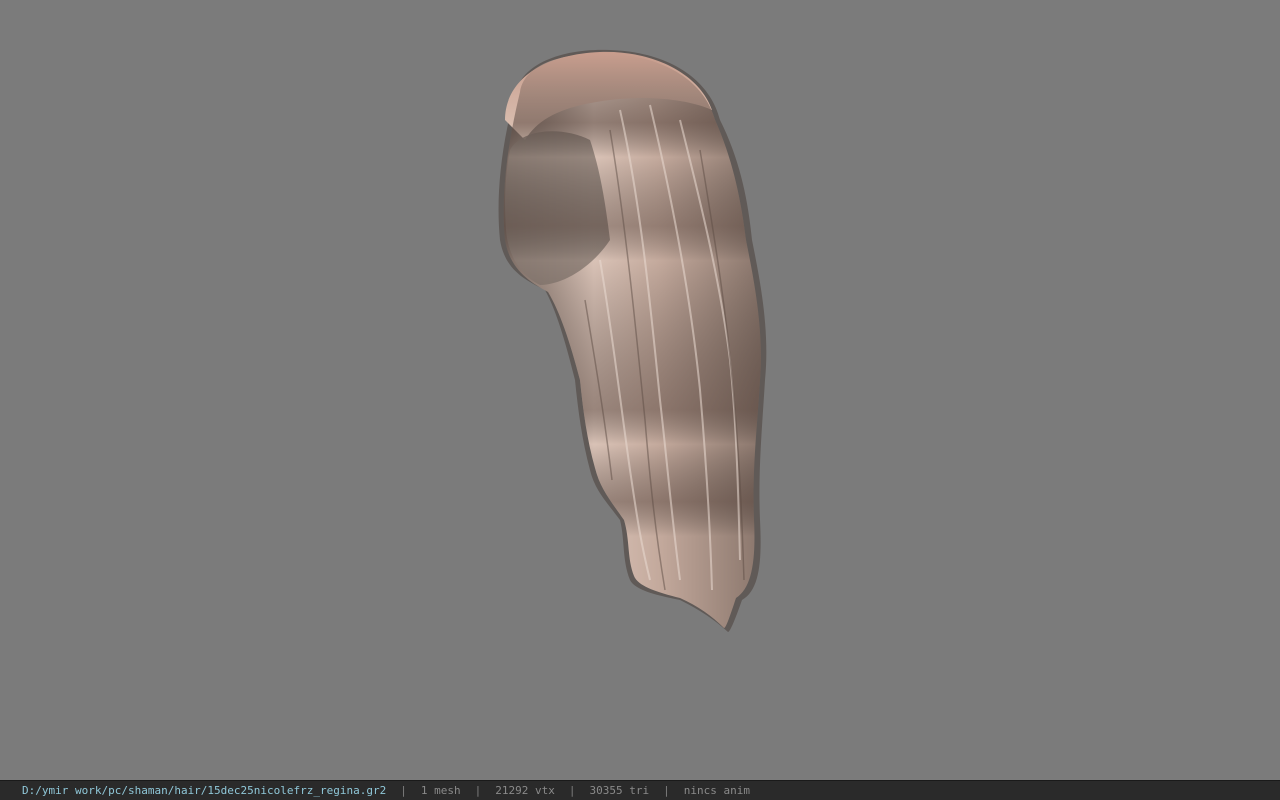 Image resolution: width=1280 pixels, height=800 pixels. Describe the element at coordinates (525, 790) in the screenshot. I see `vertex-count: 21292 vtx` at that location.